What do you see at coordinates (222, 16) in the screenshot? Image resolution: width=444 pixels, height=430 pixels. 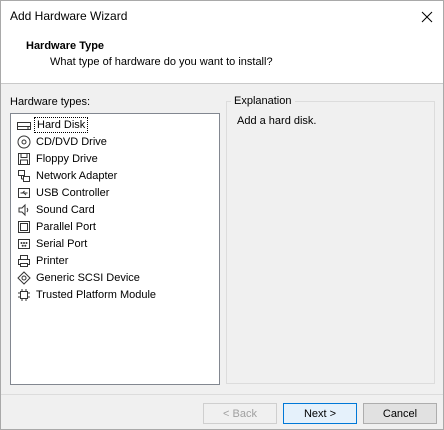 I see `title-bar: Add Hardware Wizard` at bounding box center [222, 16].